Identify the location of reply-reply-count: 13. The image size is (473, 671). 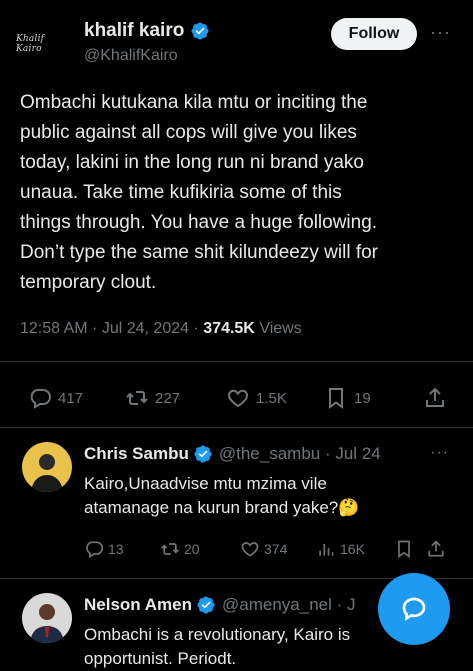
(116, 549).